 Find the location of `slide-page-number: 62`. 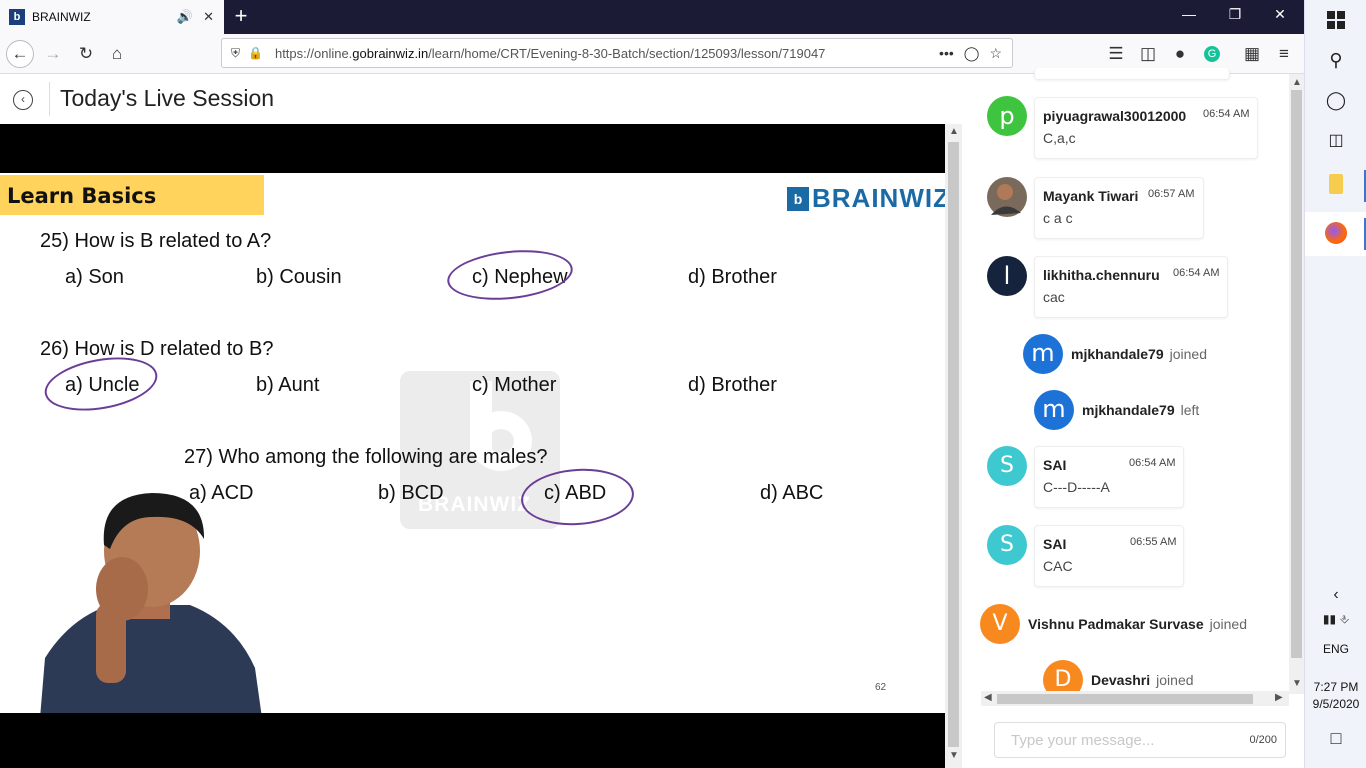

slide-page-number: 62 is located at coordinates (881, 687).